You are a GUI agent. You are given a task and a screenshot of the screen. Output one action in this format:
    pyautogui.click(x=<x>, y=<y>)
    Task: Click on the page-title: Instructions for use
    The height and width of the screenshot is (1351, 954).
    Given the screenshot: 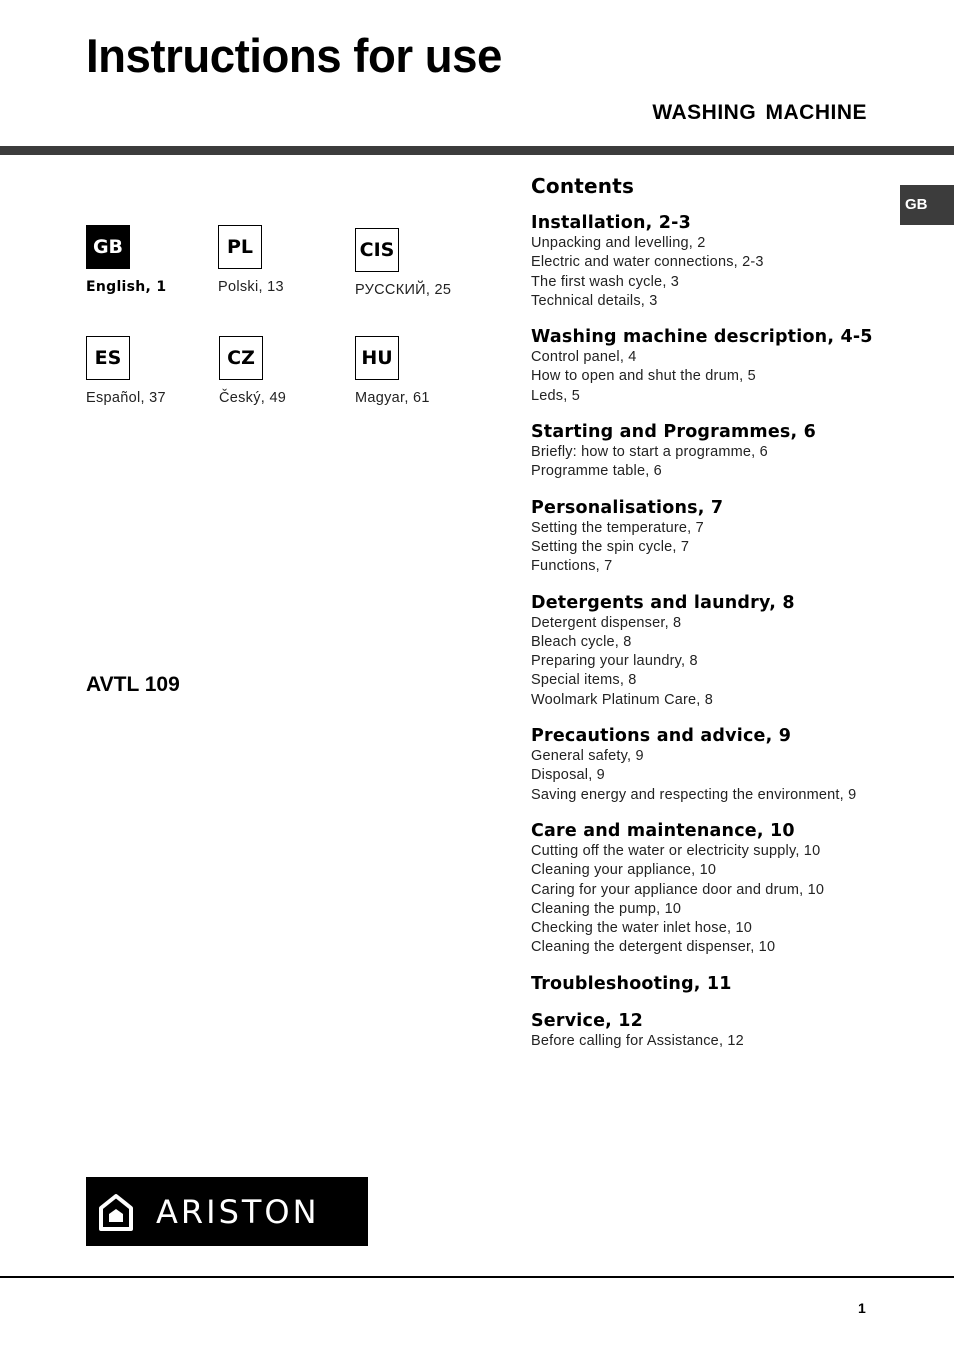 What is the action you would take?
    pyautogui.click(x=294, y=55)
    